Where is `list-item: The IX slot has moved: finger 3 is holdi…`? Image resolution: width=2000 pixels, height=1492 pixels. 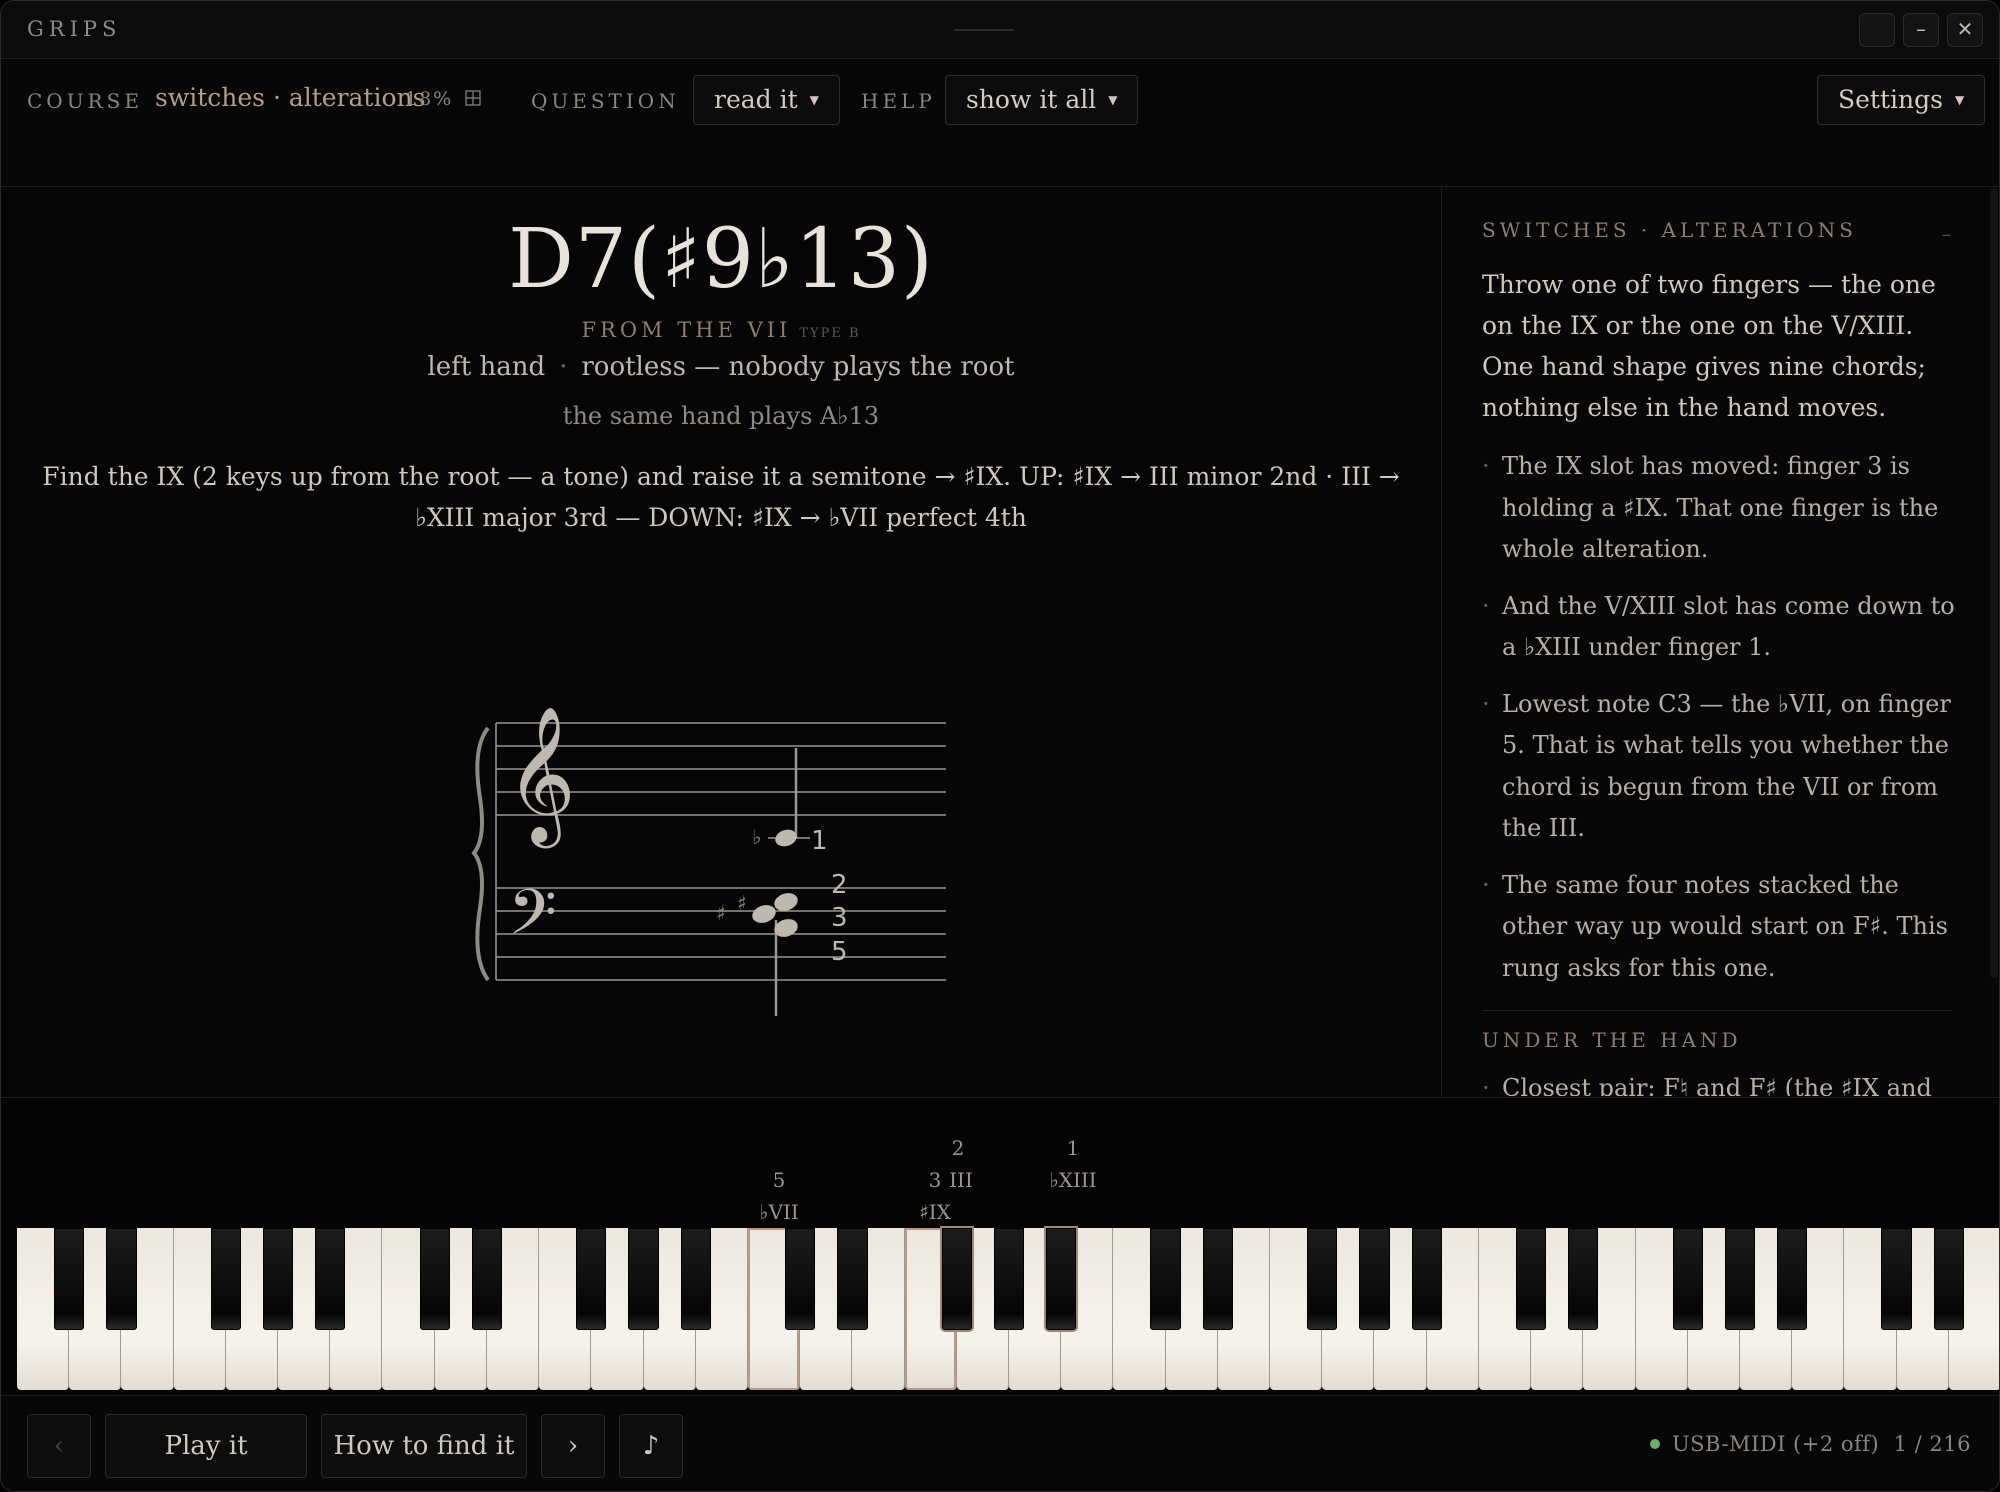
list-item: The IX slot has moved: finger 3 is holdi… is located at coordinates (1722, 508).